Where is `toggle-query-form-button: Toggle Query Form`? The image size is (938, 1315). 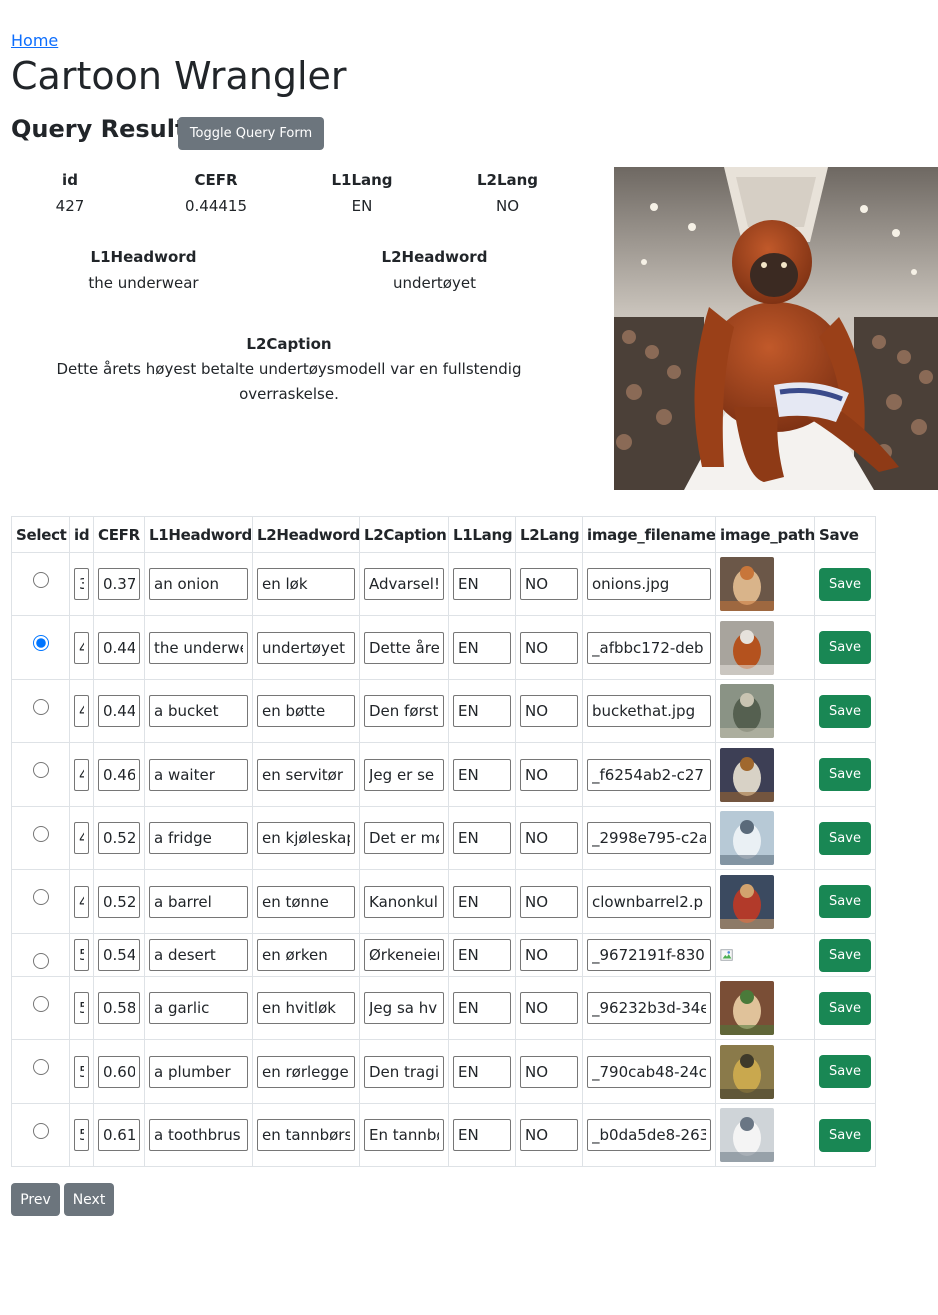 toggle-query-form-button: Toggle Query Form is located at coordinates (251, 133).